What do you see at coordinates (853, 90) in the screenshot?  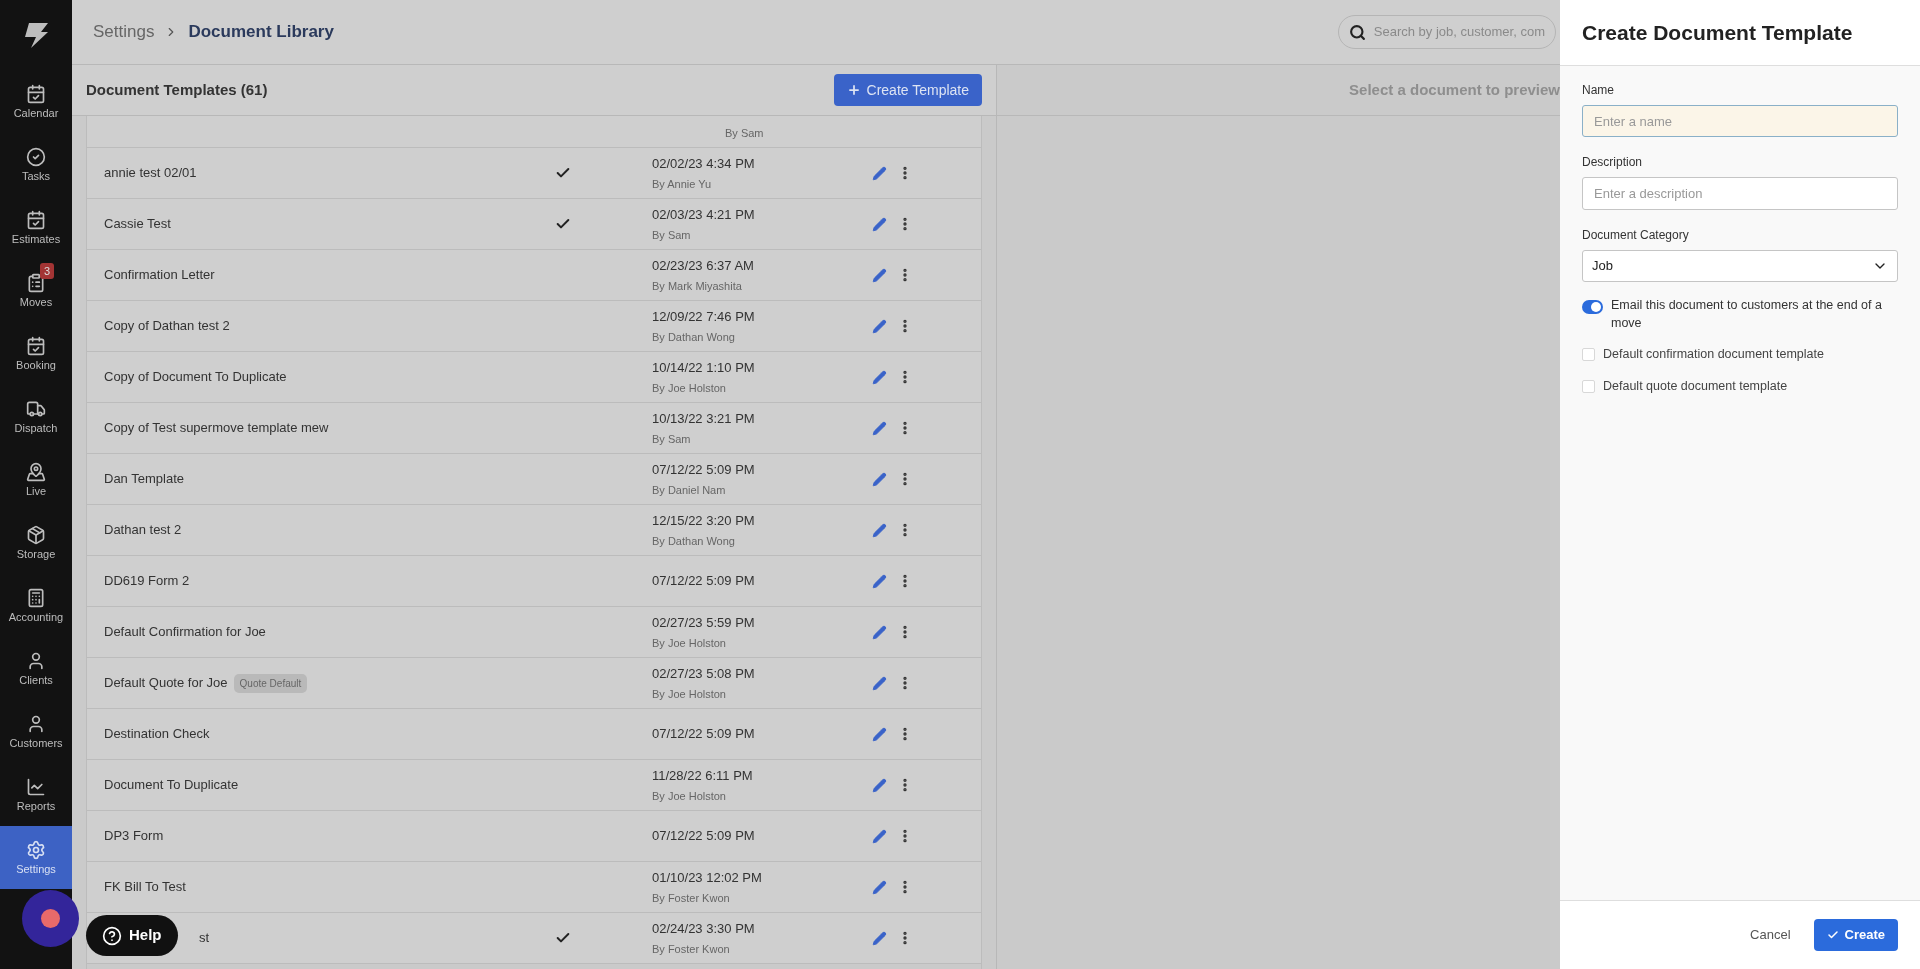 I see `plus-icon` at bounding box center [853, 90].